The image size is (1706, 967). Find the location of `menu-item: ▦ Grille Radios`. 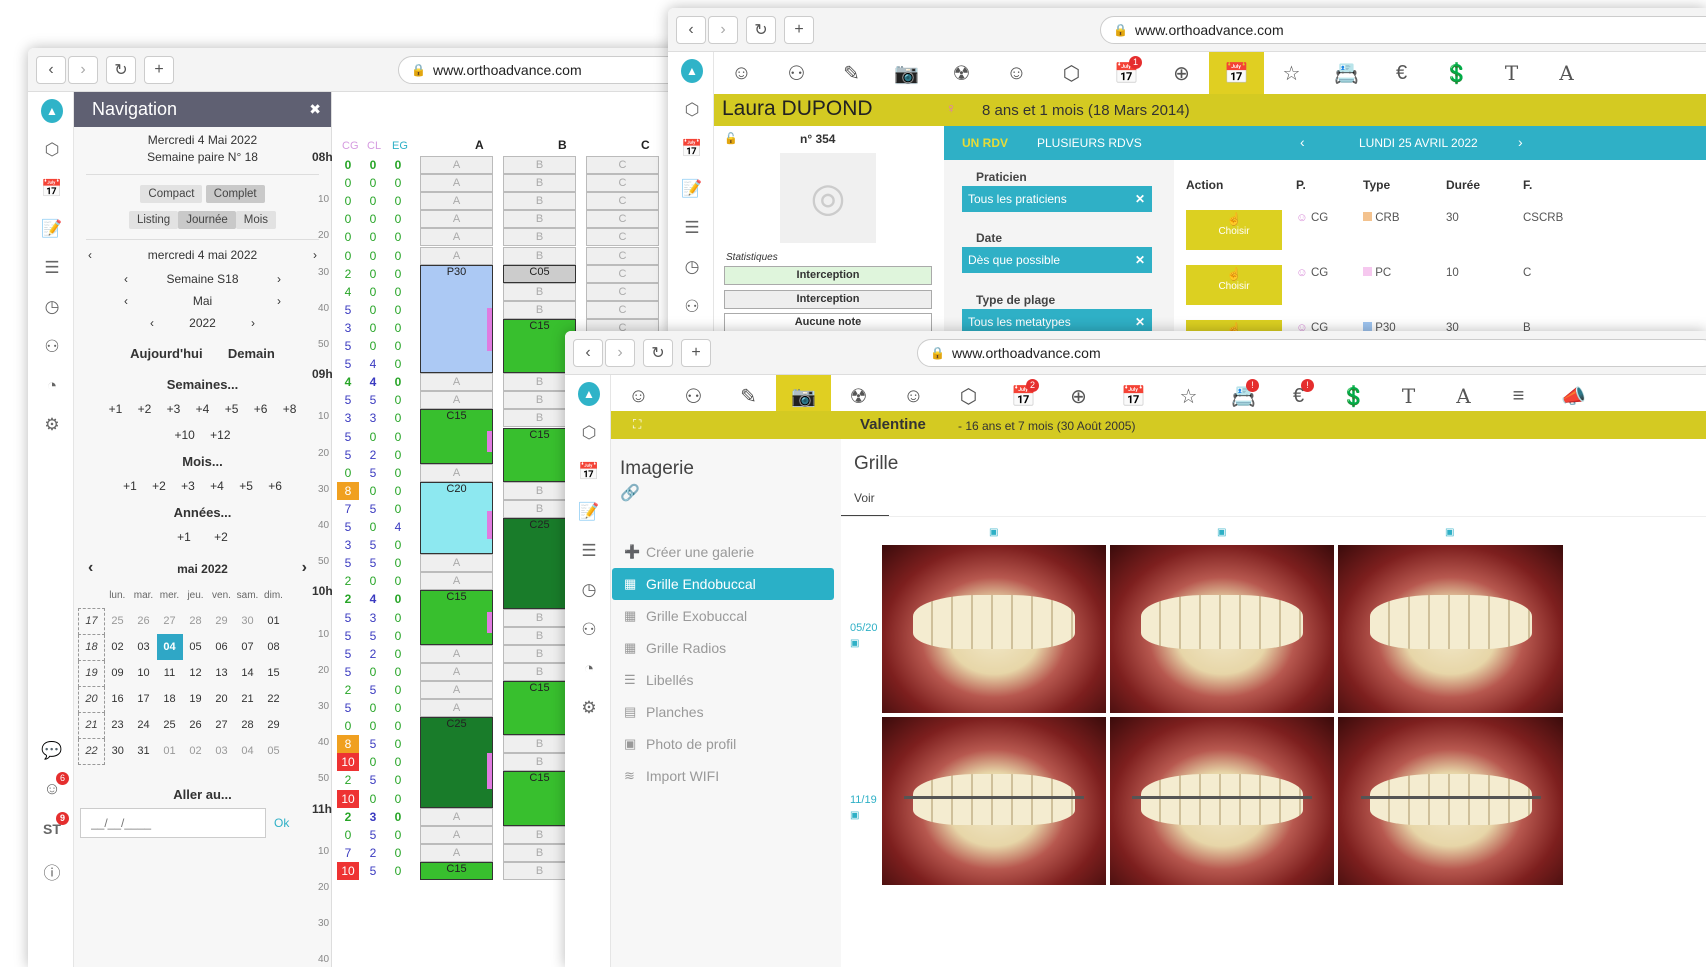

menu-item: ▦ Grille Radios is located at coordinates (723, 648).